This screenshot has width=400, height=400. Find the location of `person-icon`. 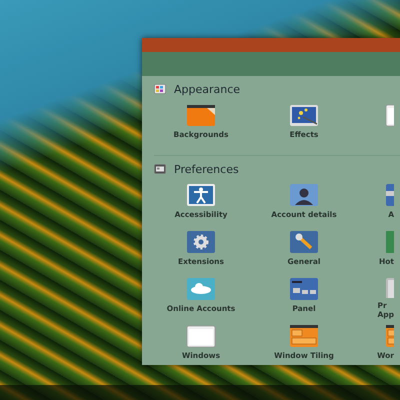

person-icon is located at coordinates (304, 195).